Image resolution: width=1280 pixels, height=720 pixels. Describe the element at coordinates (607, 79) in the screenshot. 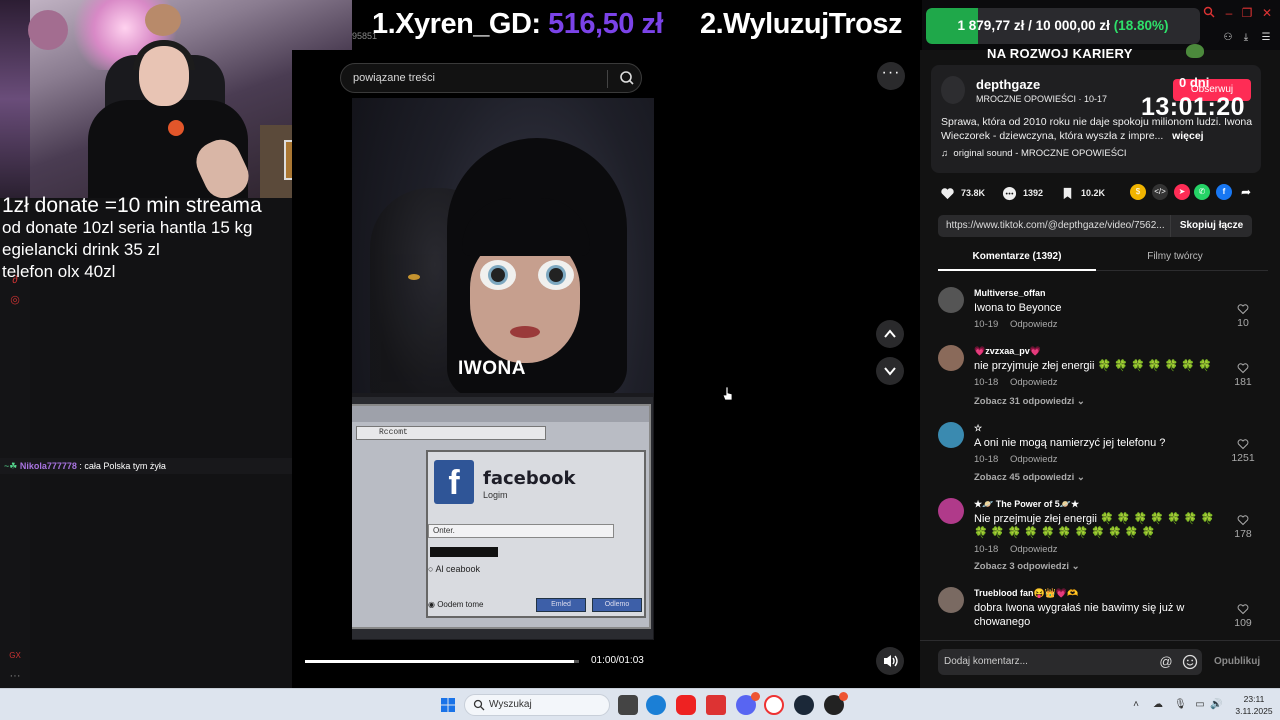

I see `search-separator` at that location.